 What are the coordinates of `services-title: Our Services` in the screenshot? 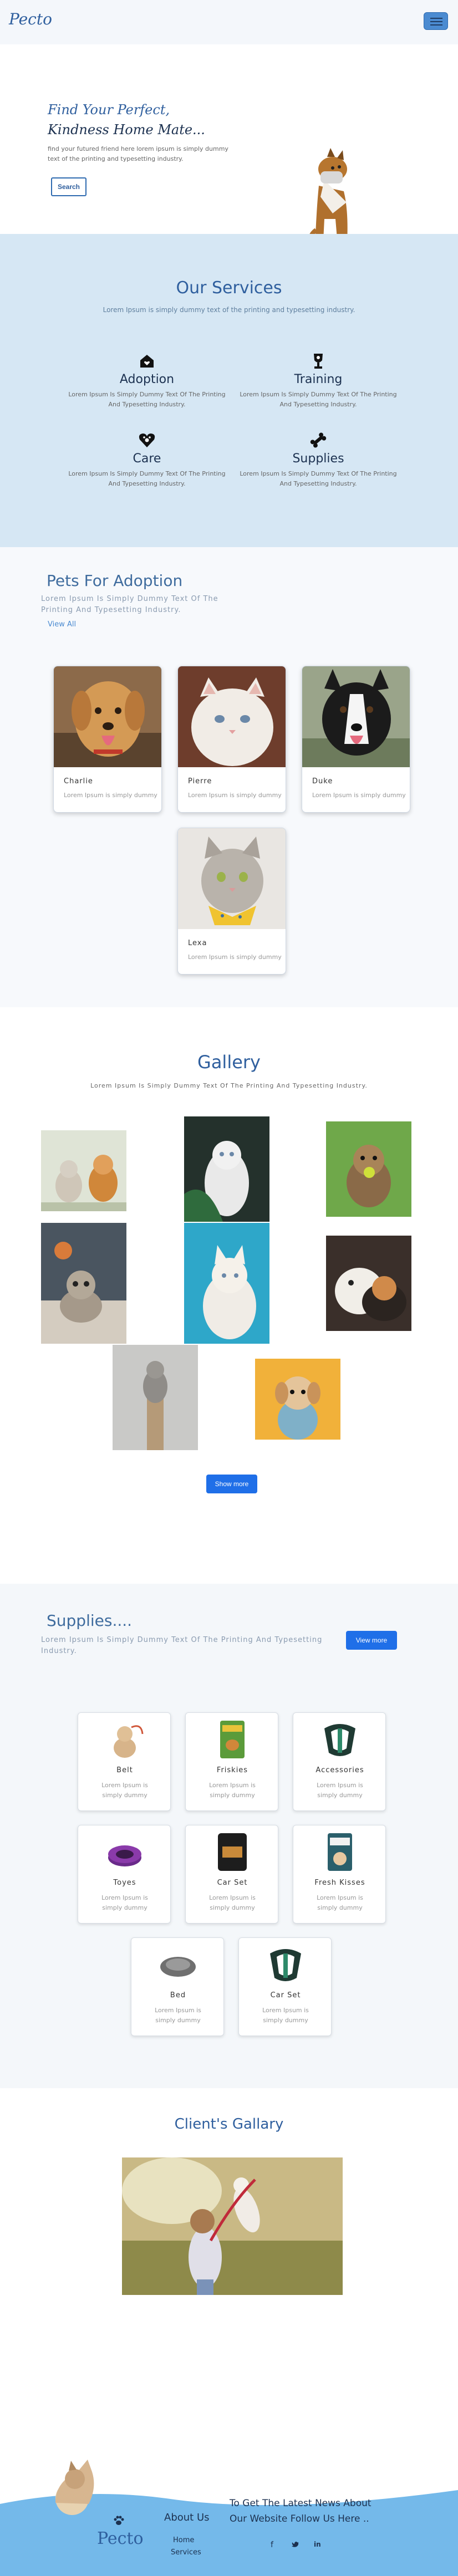 It's located at (229, 288).